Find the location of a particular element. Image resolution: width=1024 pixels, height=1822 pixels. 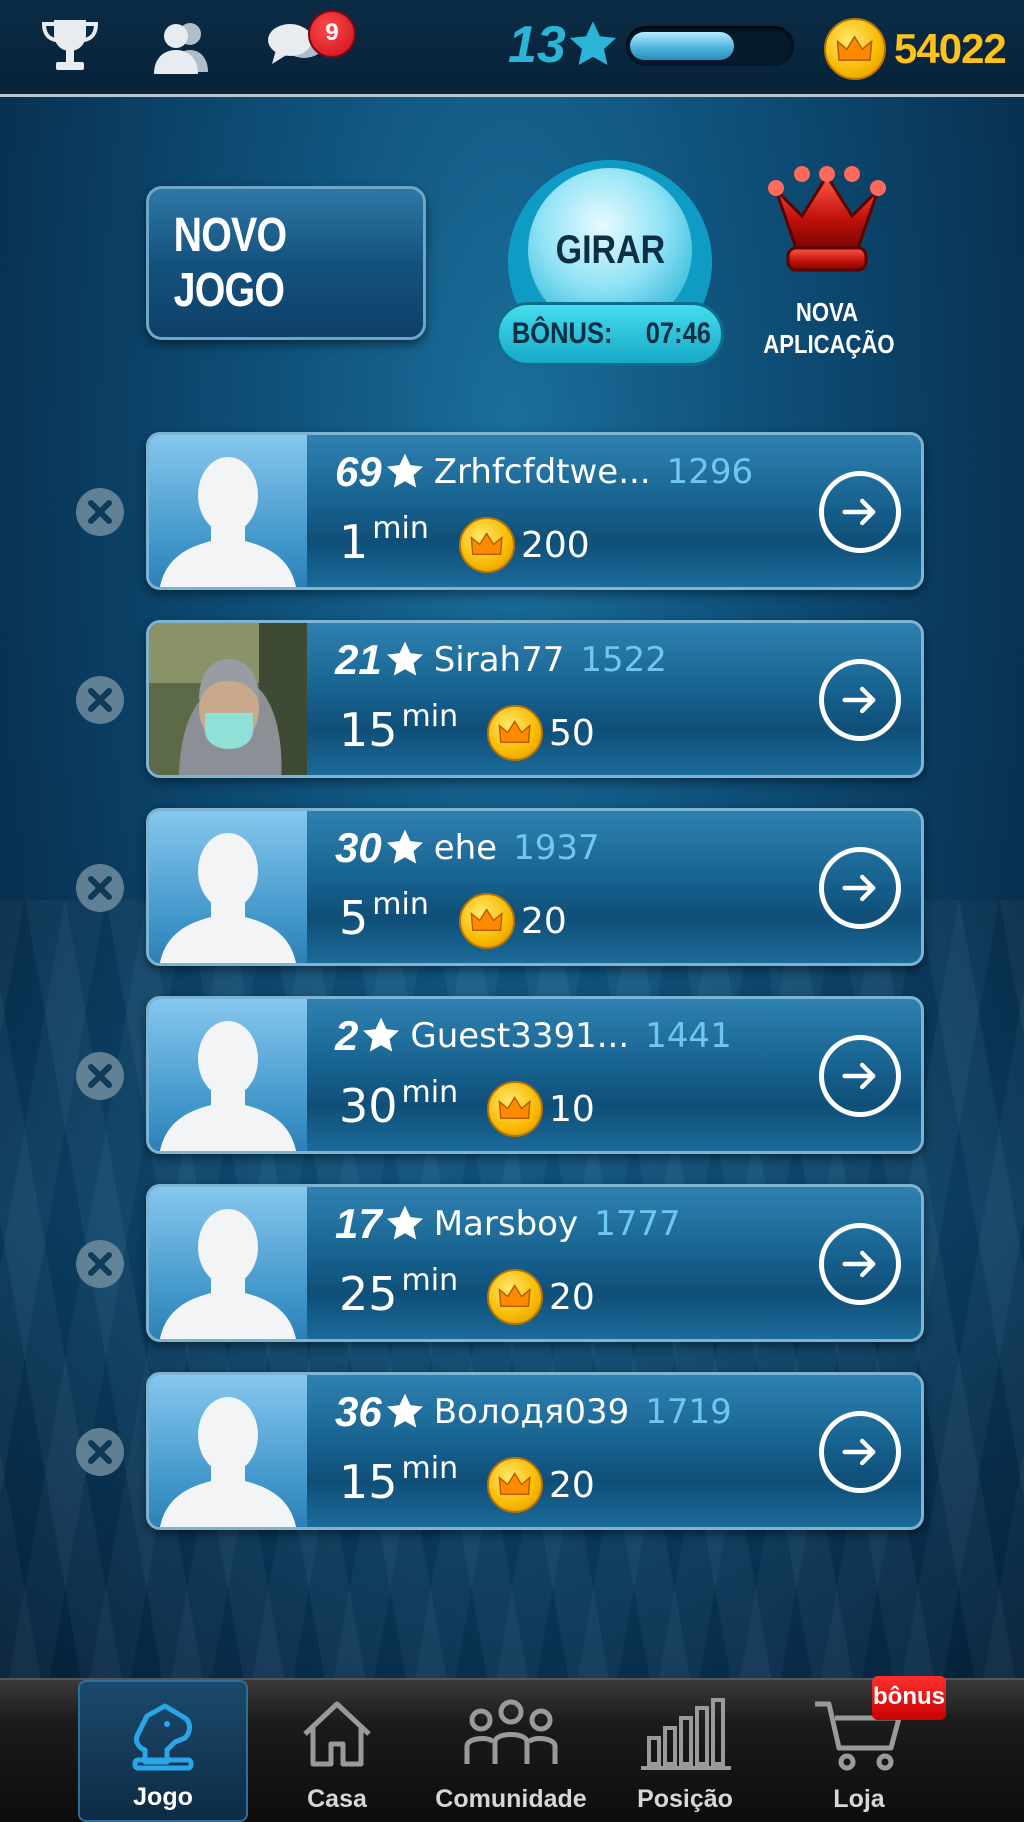

new-app-line2: APLICAÇÃO is located at coordinates (829, 344).